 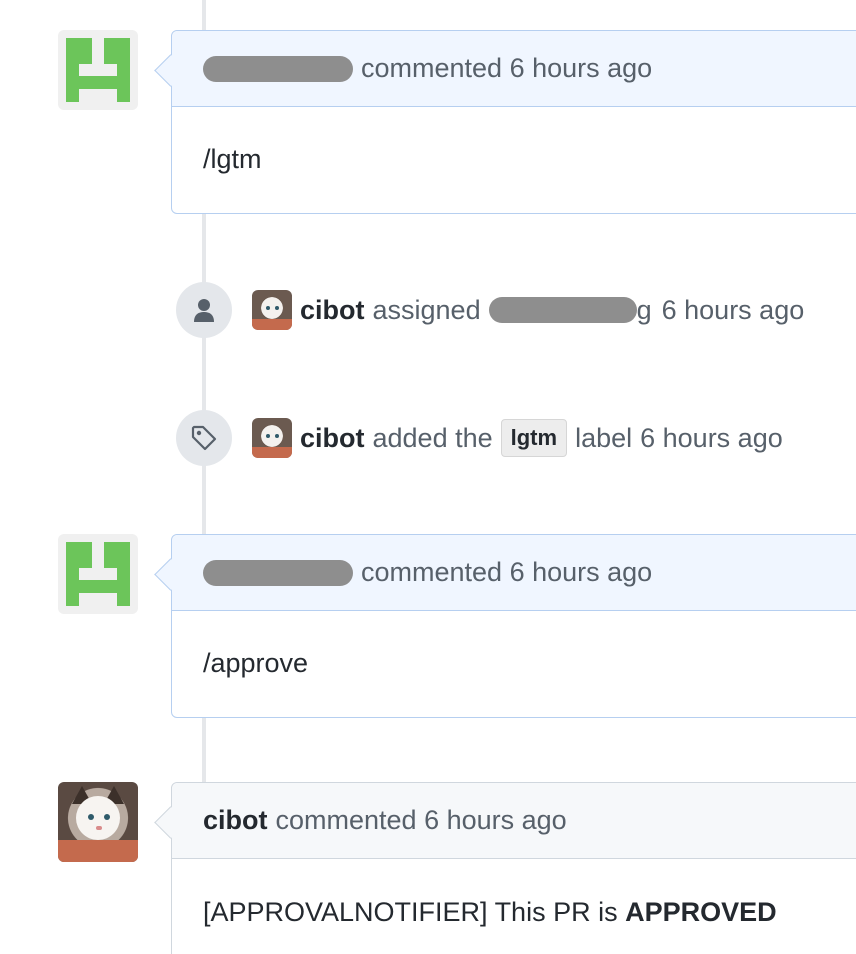 I want to click on approval-notice-text: [APPROVALNOTIFIER] This PR is, so click(x=414, y=911).